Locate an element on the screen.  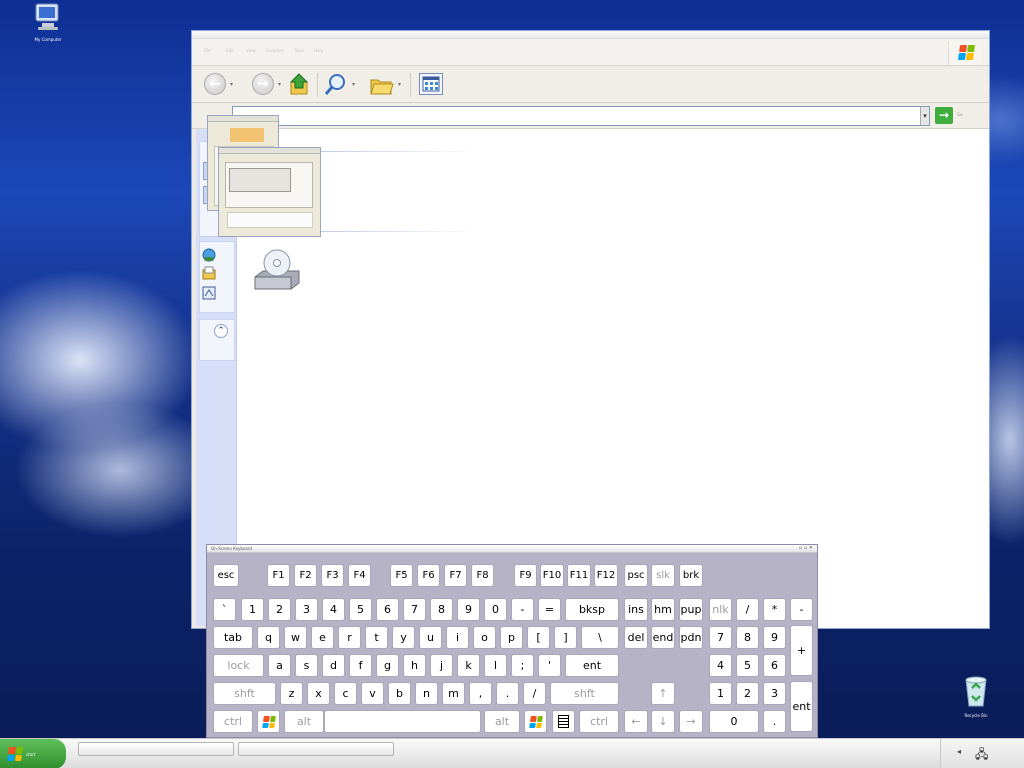
cd-drive-item is located at coordinates (277, 269).